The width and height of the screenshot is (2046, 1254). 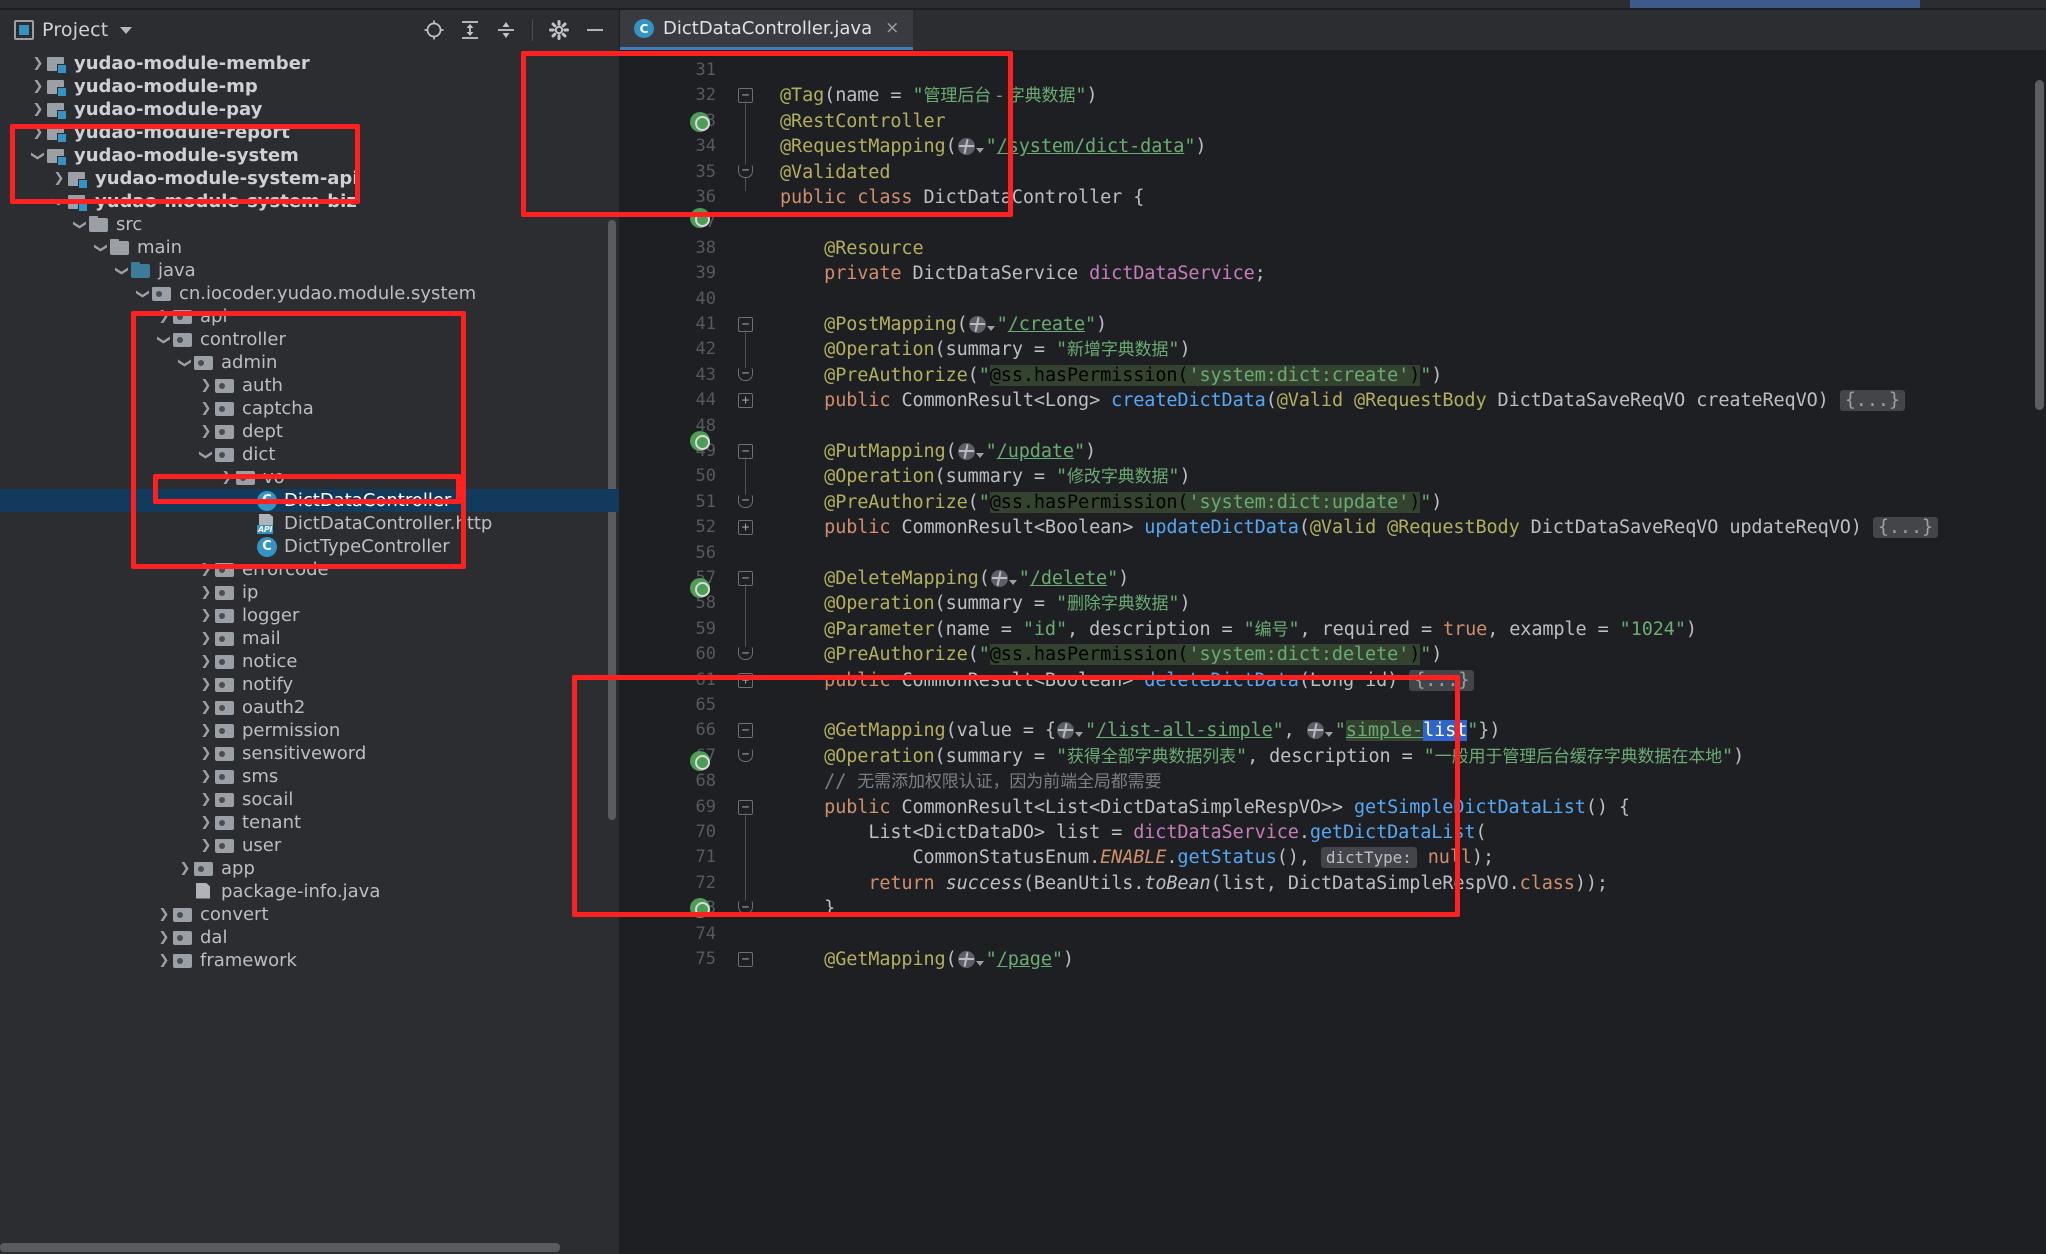 What do you see at coordinates (309, 63) in the screenshot?
I see `tree-node: ❯ yudao-module-member` at bounding box center [309, 63].